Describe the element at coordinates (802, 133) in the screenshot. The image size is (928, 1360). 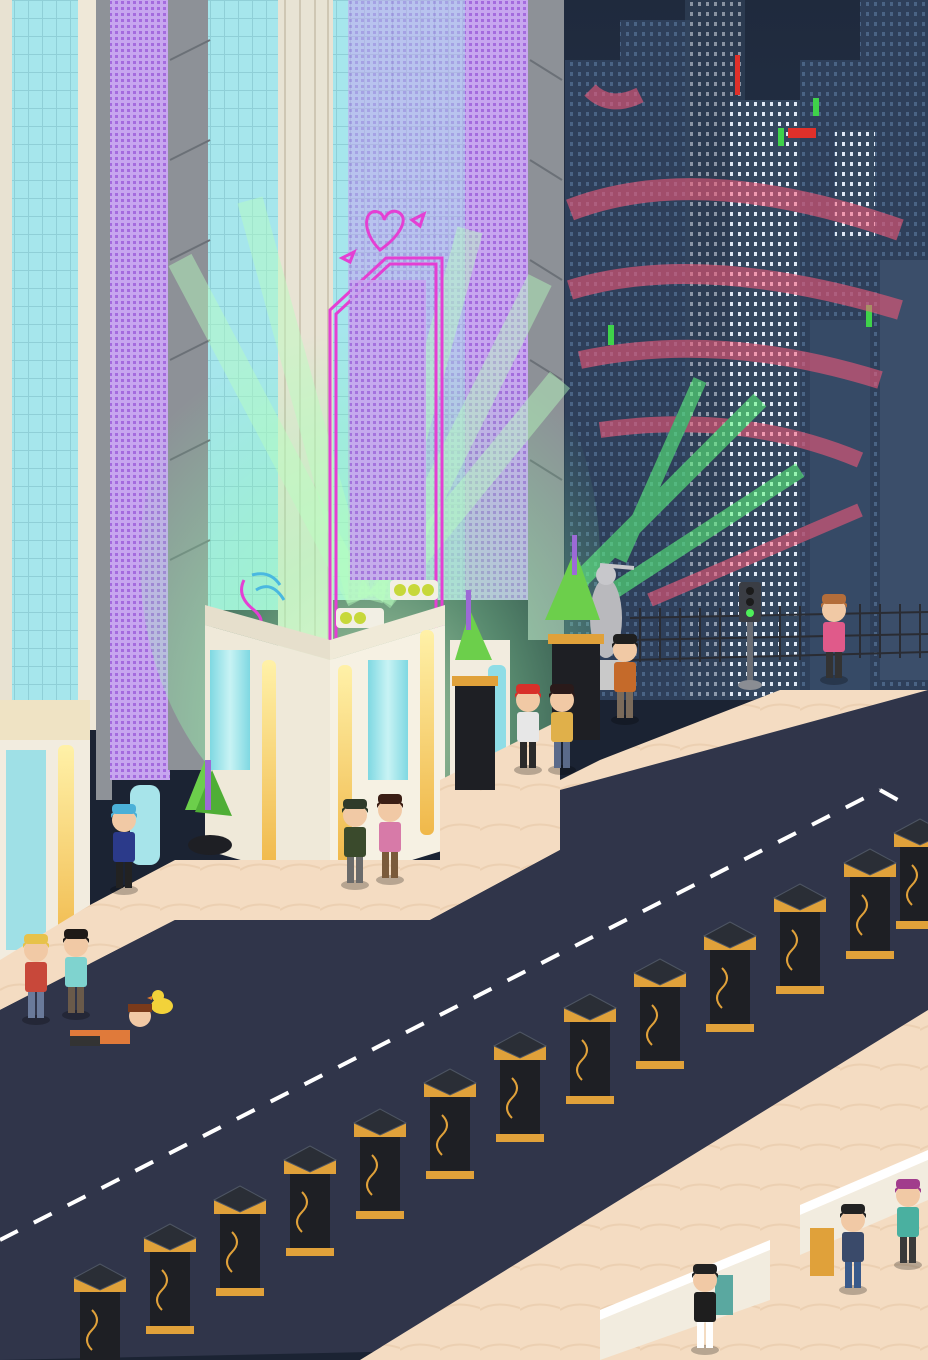
I see `billboard-icon` at that location.